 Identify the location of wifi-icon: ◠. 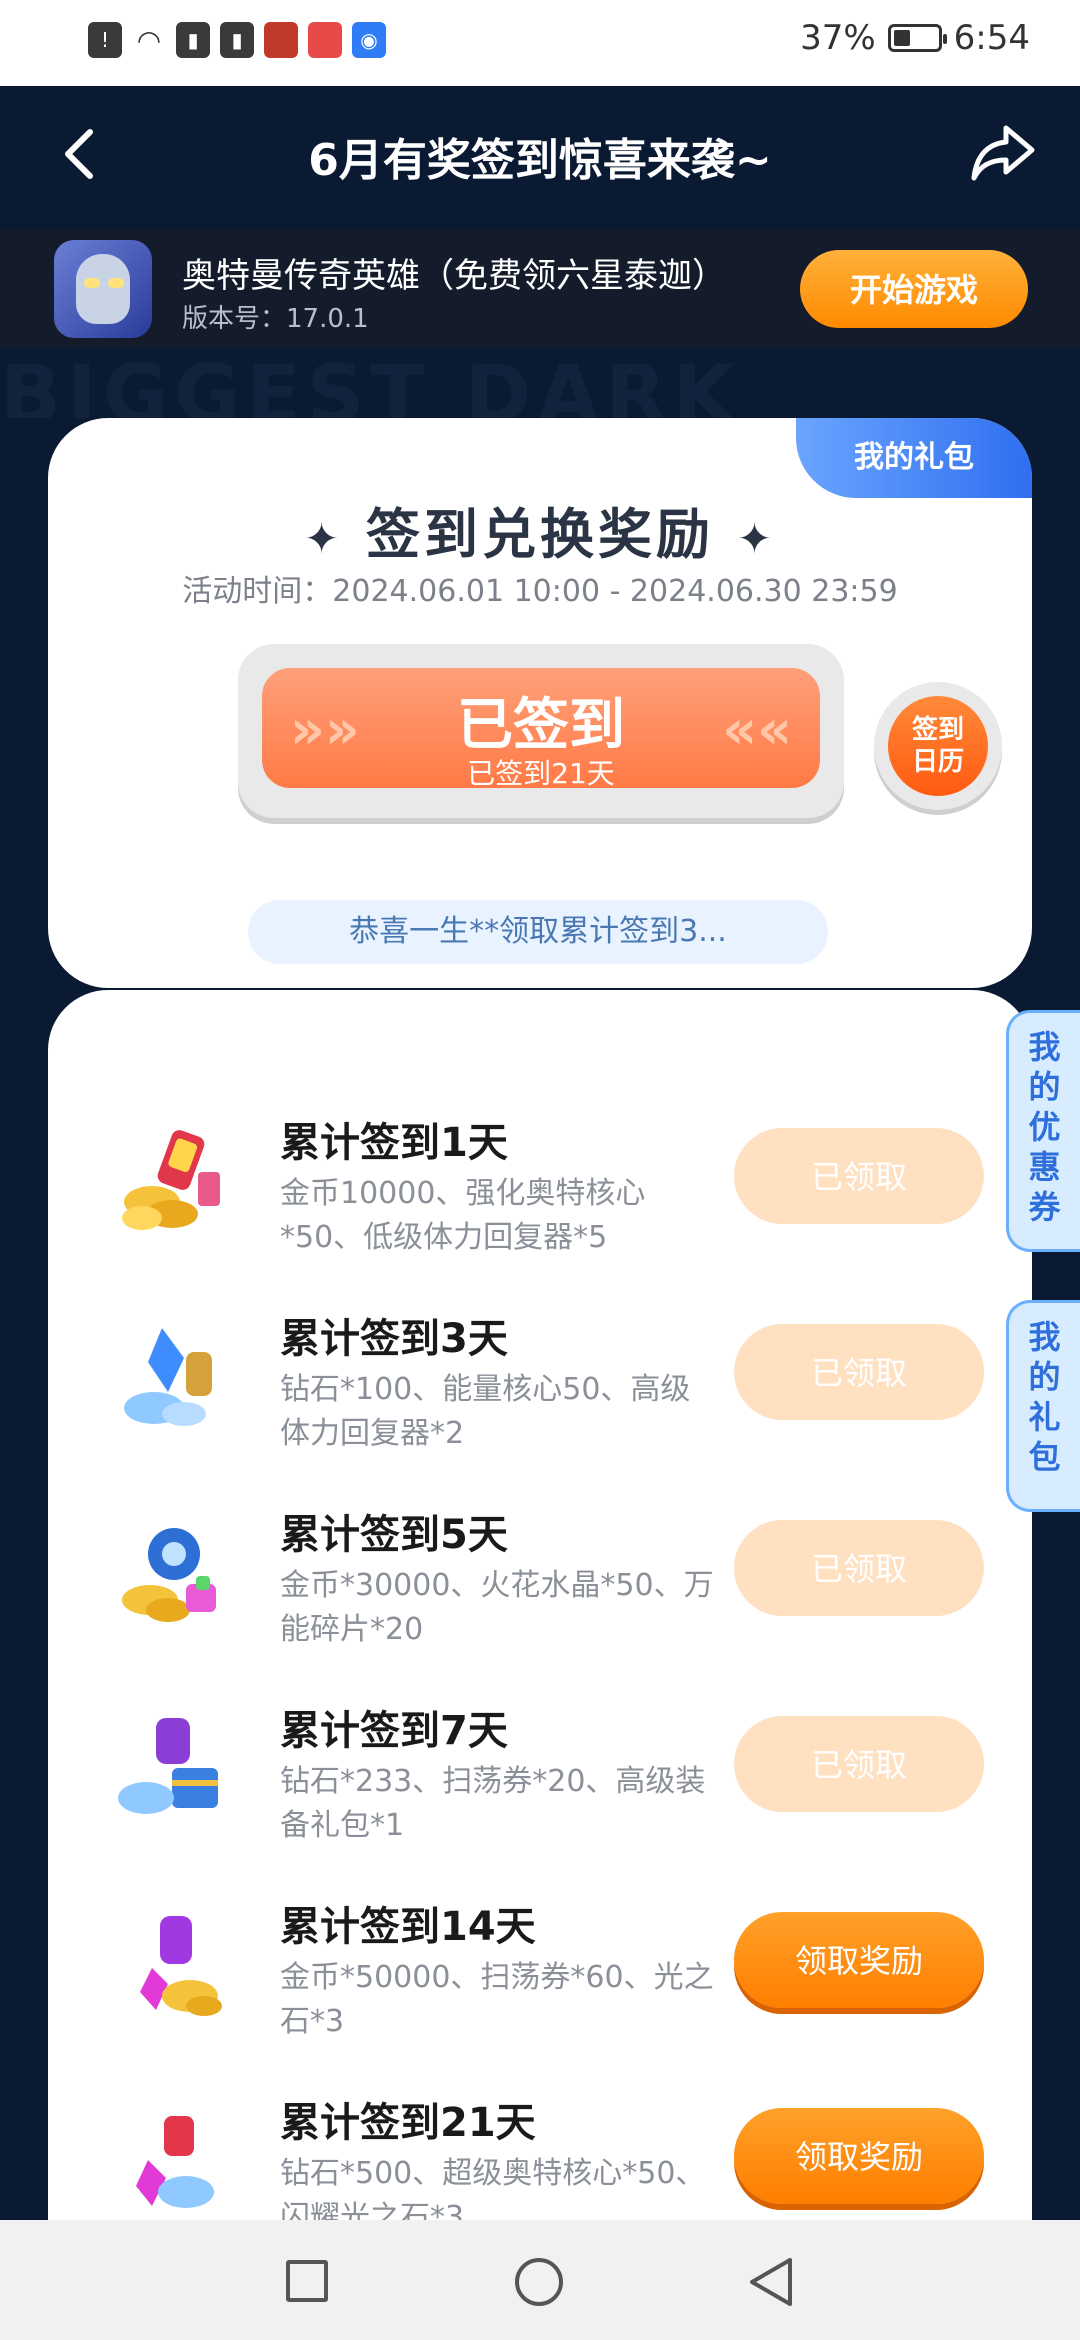
(149, 40).